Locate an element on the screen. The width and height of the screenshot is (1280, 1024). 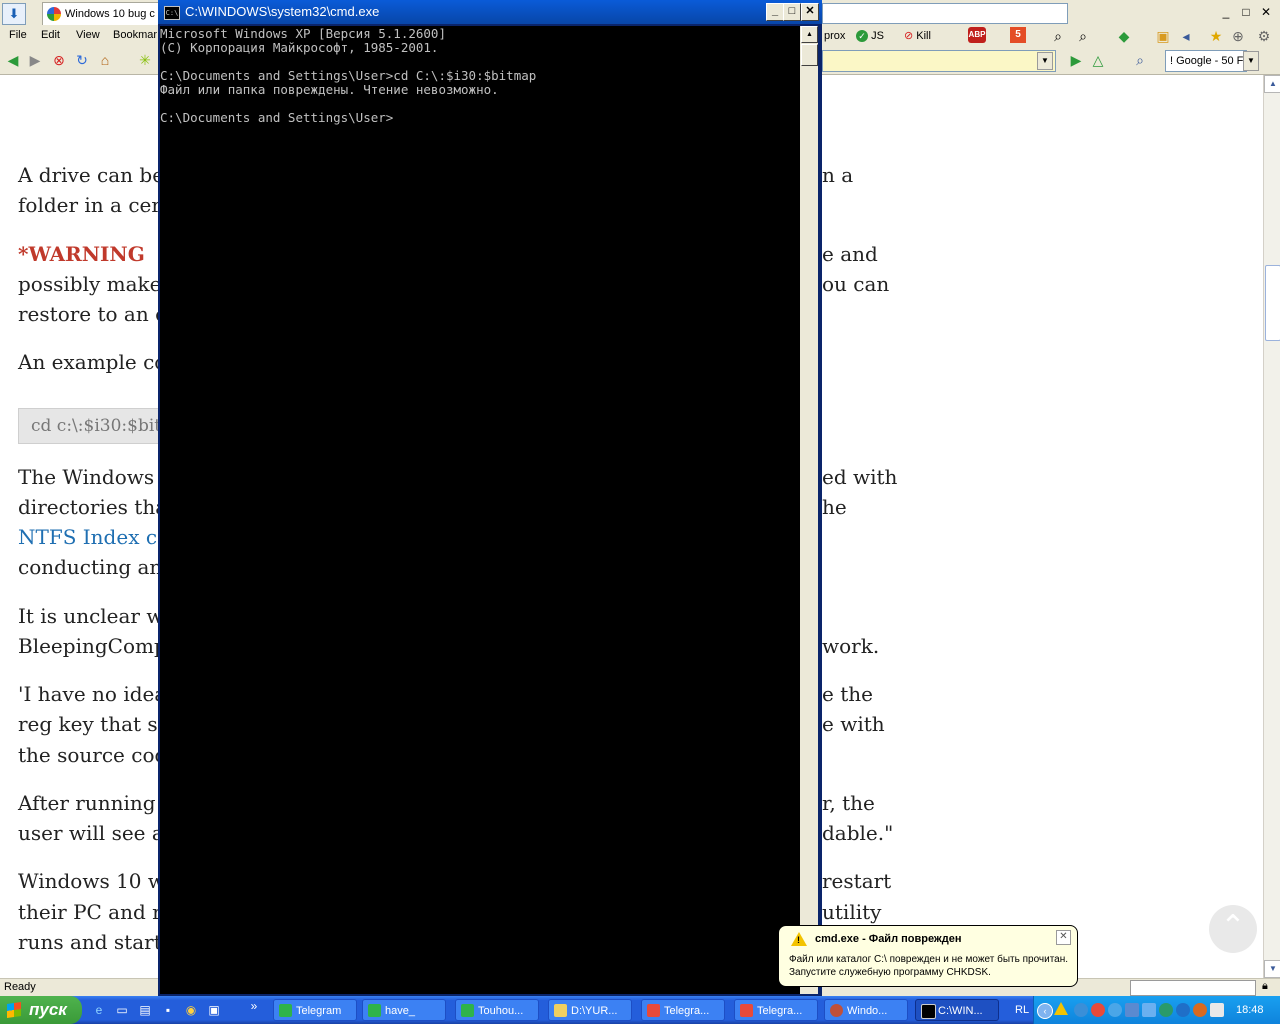
telegram-icon is located at coordinates (285, 1010).